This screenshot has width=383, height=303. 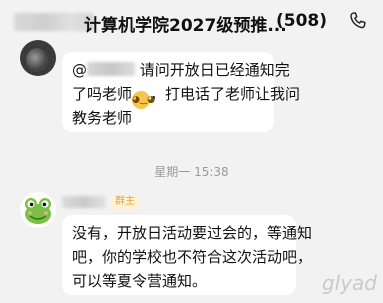 I want to click on message-text: 了吗老师, so click(x=102, y=94).